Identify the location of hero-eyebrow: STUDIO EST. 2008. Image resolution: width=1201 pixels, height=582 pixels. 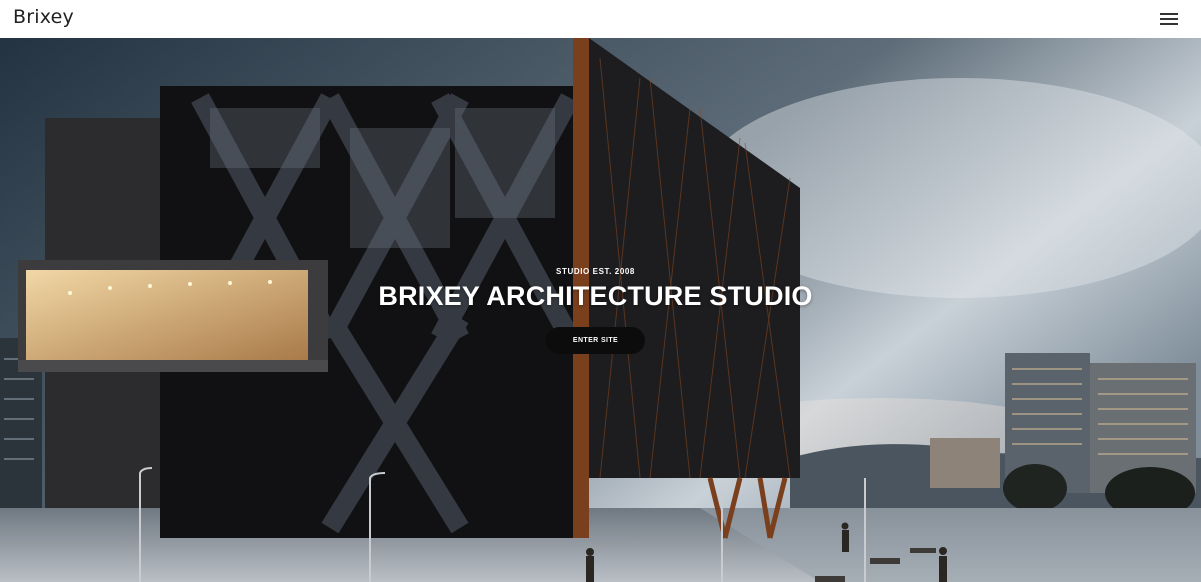
(595, 271).